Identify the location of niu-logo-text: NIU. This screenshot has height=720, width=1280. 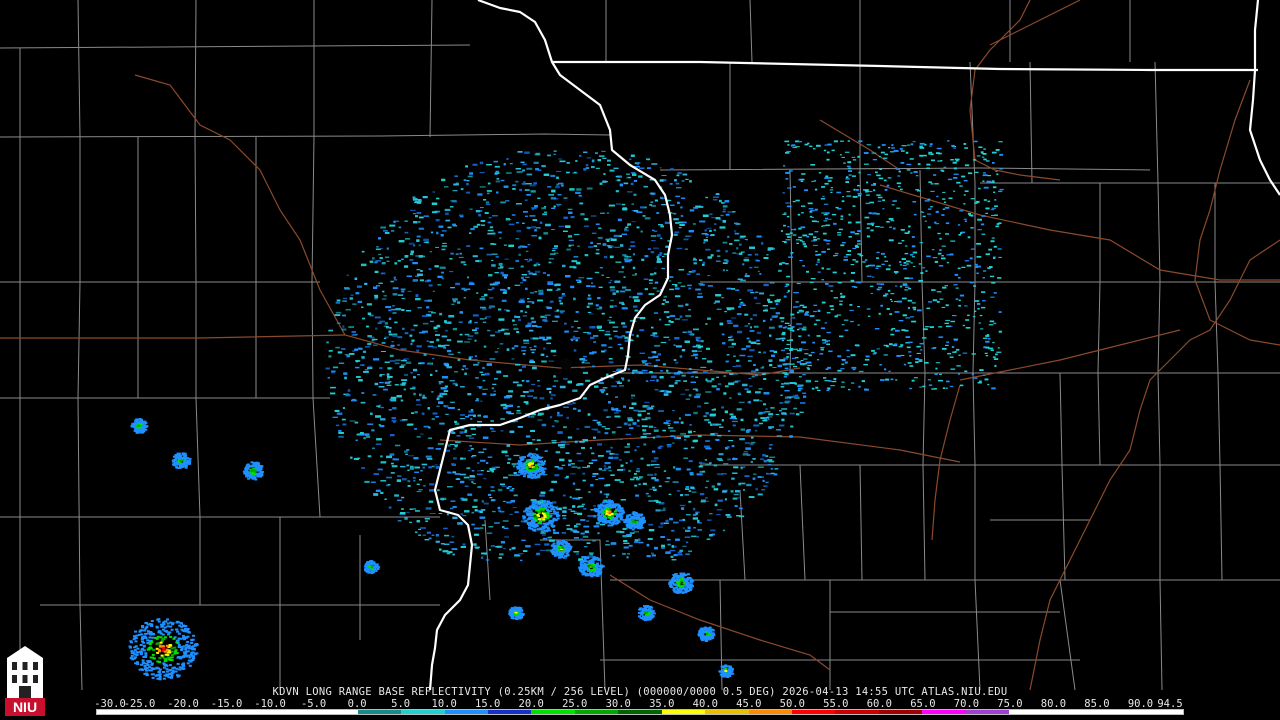
(25, 707).